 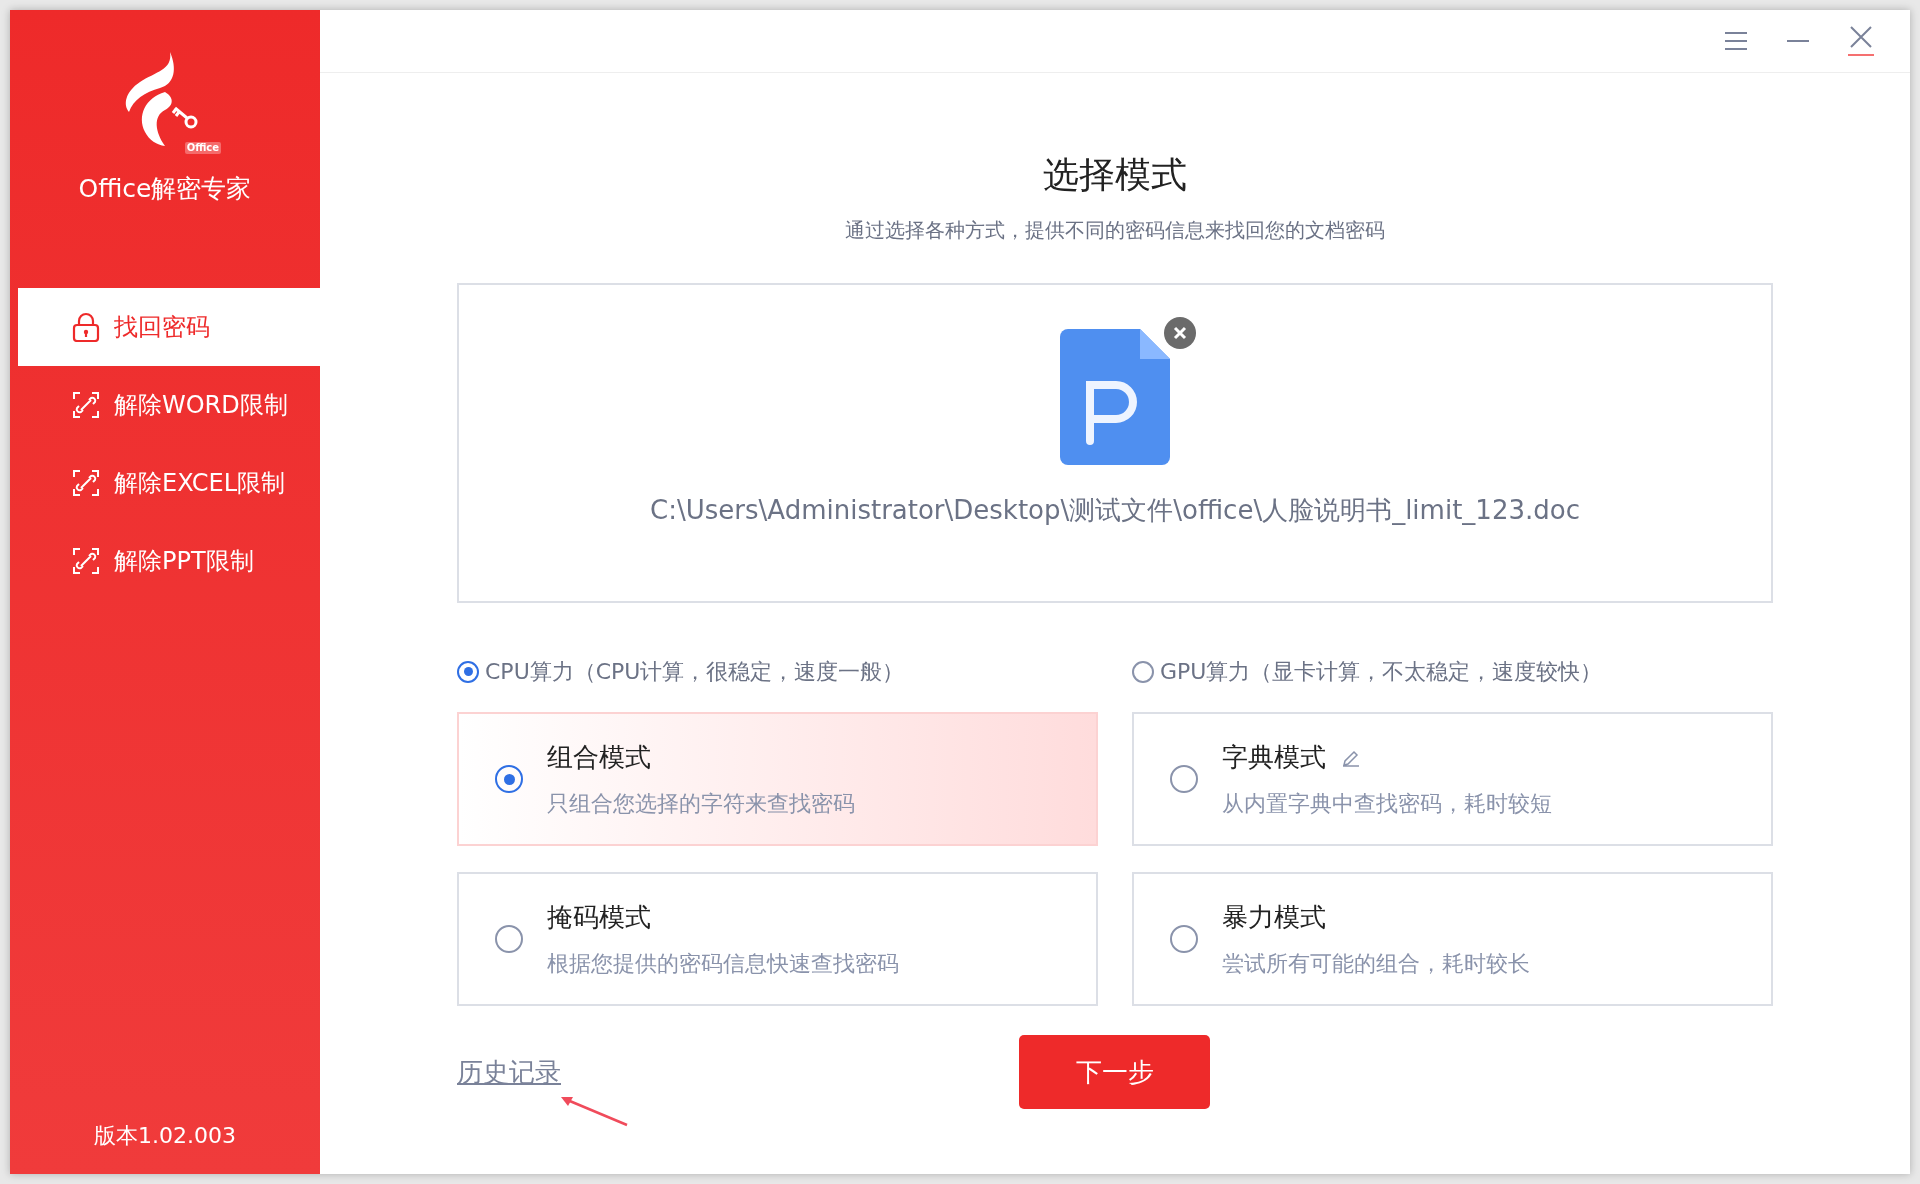 I want to click on next-button: 下一步, so click(x=1114, y=1072).